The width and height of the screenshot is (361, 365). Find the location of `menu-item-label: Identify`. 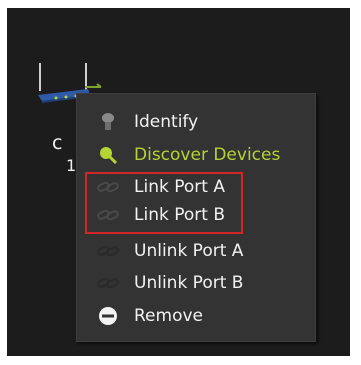

menu-item-label: Identify is located at coordinates (166, 122).